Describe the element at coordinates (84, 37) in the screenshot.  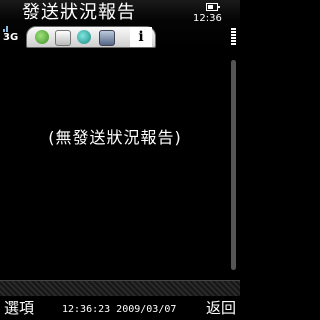
I see `teal-circle-icon` at that location.